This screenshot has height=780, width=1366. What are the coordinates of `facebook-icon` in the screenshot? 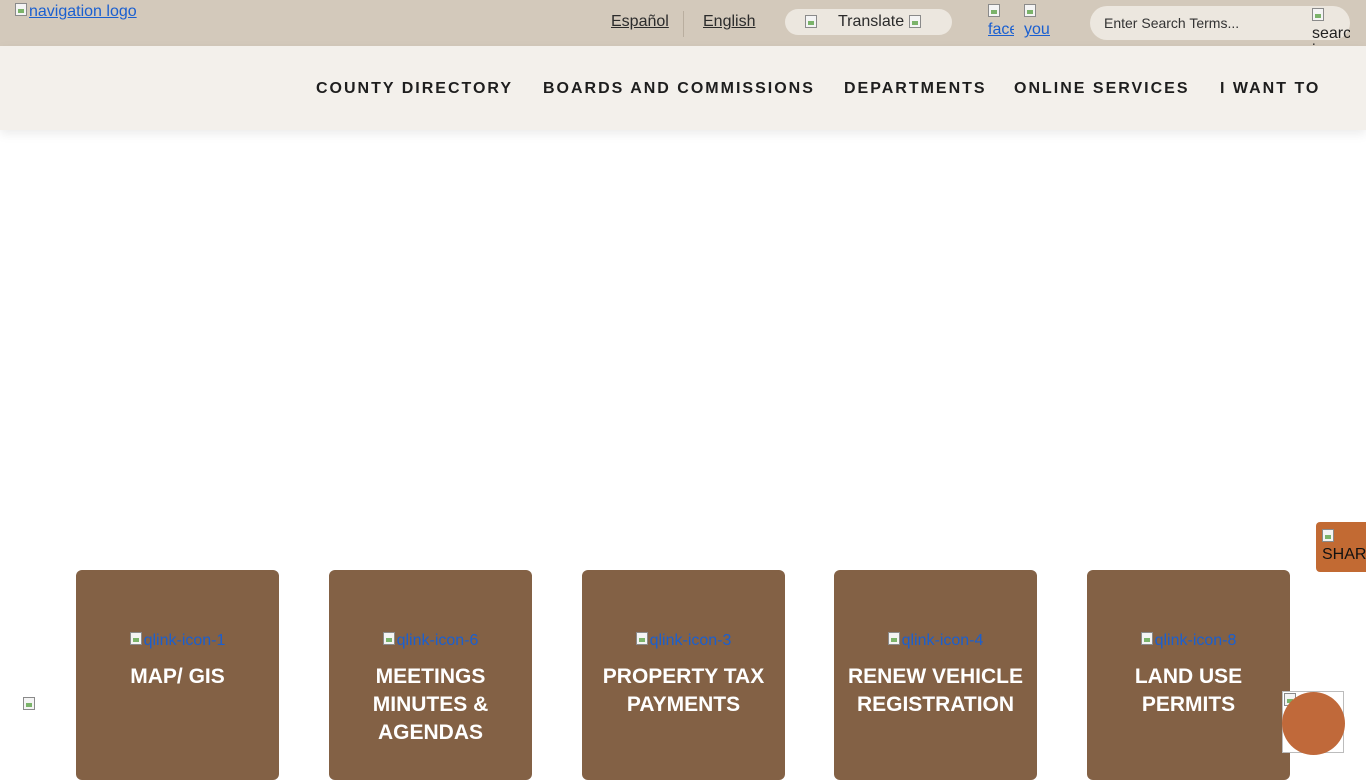 It's located at (994, 10).